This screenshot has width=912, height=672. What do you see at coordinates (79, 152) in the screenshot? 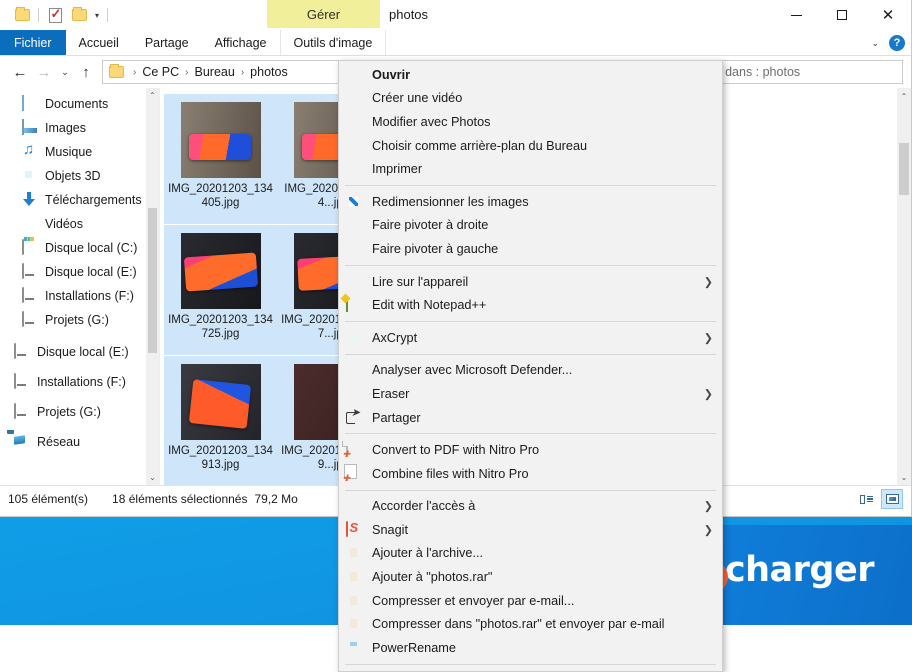
I see `sidebar-item-musique: Musique` at bounding box center [79, 152].